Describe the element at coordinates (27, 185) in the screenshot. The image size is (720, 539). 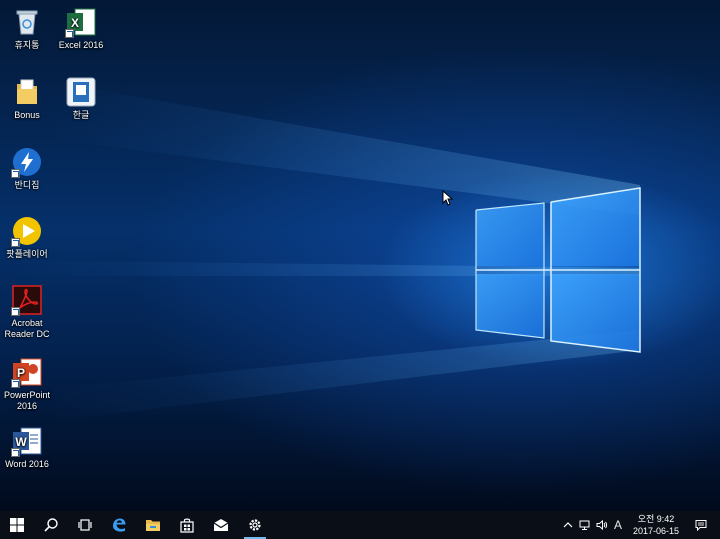
I see `desktop-icon-label: 반디집` at that location.